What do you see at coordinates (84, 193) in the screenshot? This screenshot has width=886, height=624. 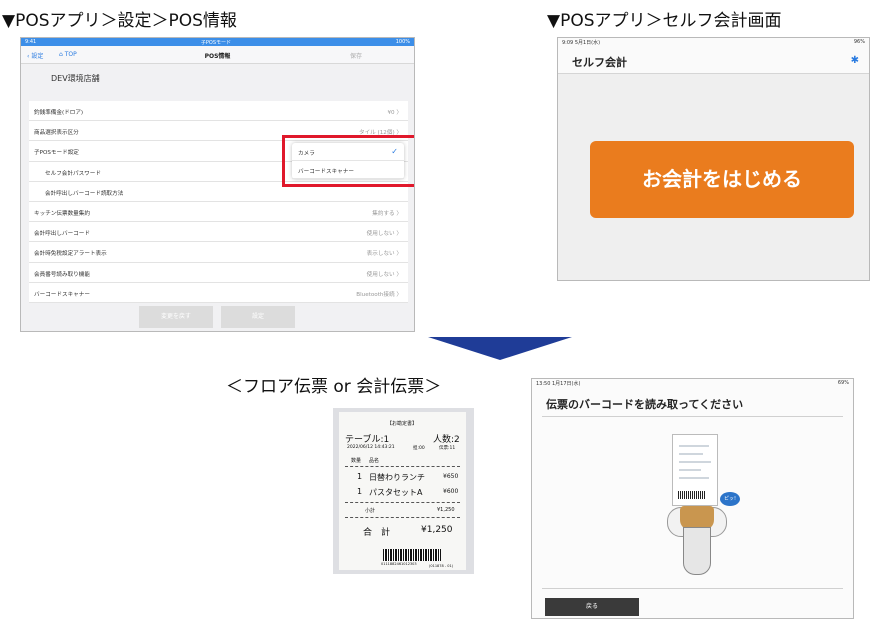 I see `setting-label: 会計呼出しバーコード読取方法` at bounding box center [84, 193].